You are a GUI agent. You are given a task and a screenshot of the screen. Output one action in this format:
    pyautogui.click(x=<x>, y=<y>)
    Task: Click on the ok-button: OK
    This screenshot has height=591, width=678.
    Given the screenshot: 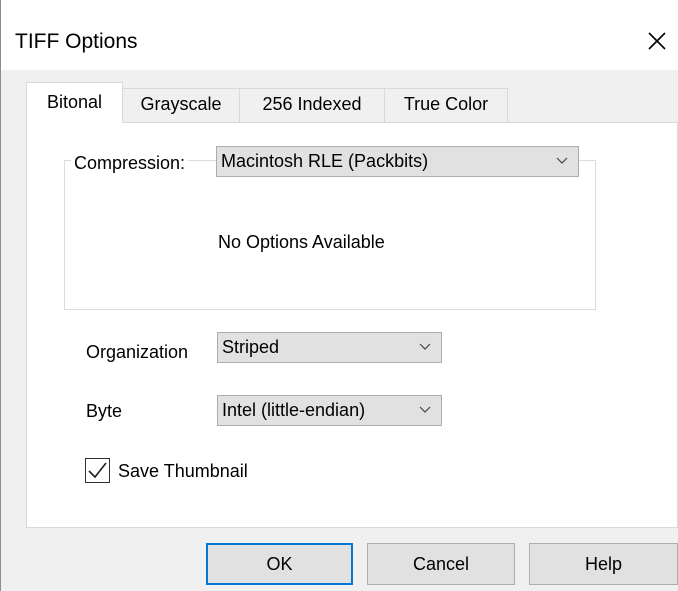 What is the action you would take?
    pyautogui.click(x=279, y=564)
    